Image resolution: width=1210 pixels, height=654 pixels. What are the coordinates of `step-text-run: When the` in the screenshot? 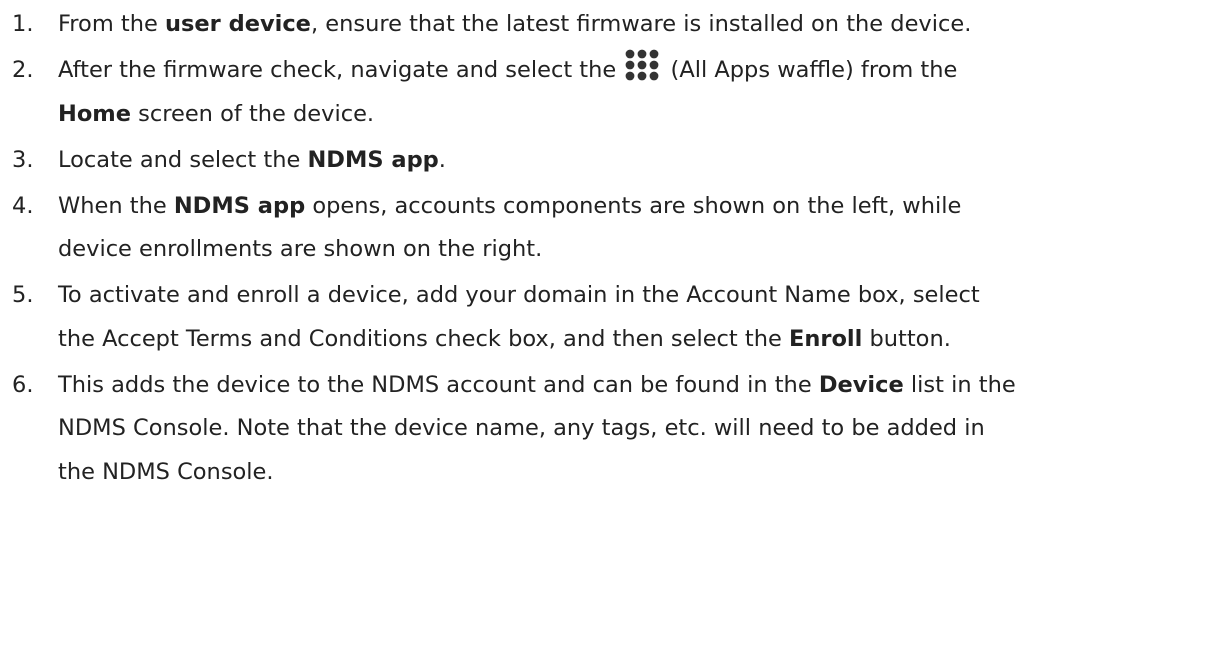 It's located at (116, 205).